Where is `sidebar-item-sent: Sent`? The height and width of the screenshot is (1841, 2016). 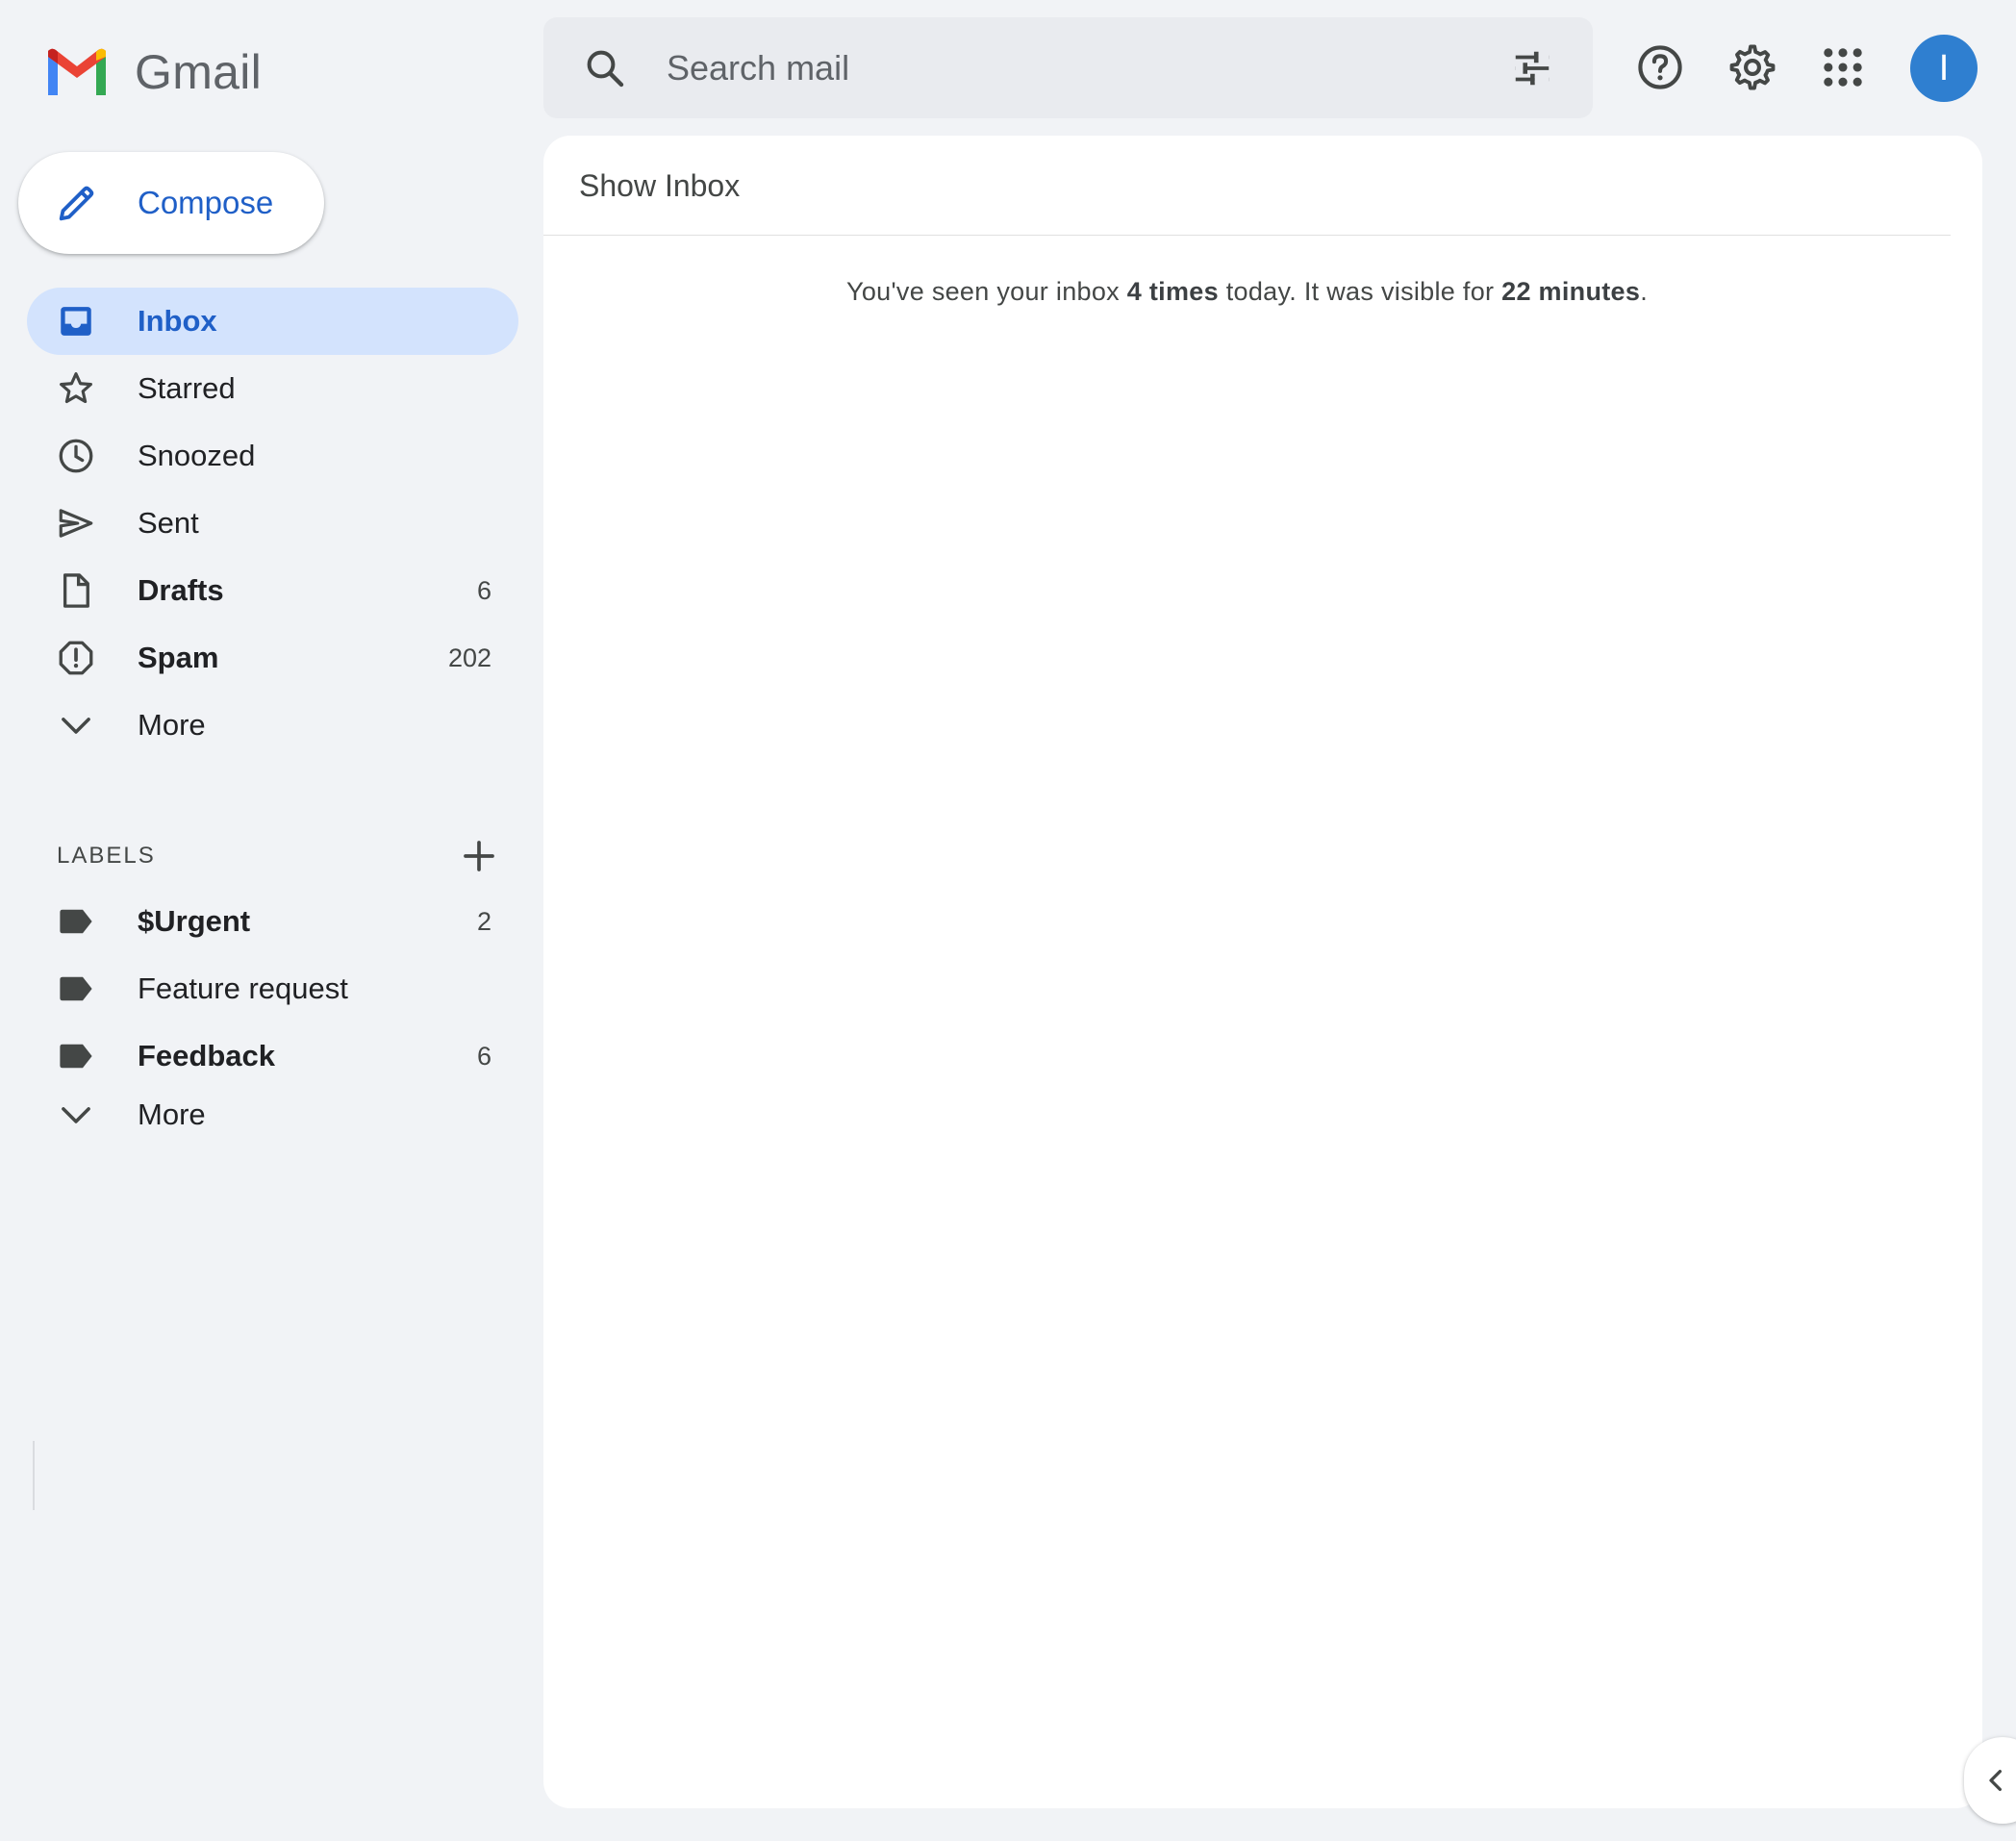 sidebar-item-sent: Sent is located at coordinates (273, 523).